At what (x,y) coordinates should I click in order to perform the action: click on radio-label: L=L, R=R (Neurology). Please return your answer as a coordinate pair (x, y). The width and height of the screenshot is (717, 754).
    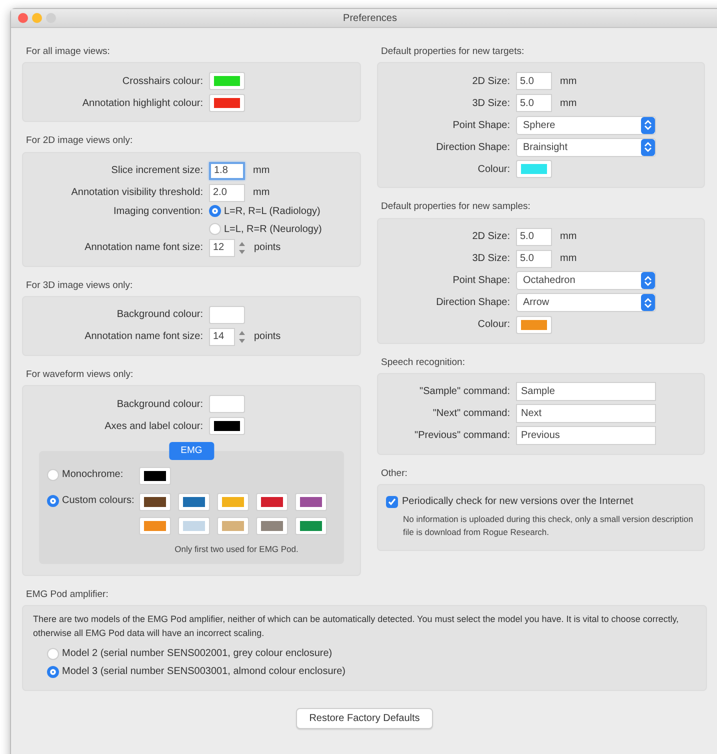
    Looking at the image, I should click on (273, 229).